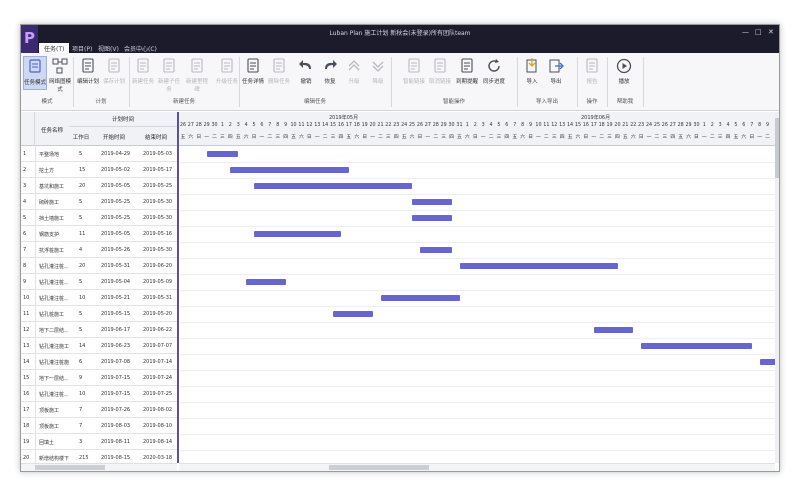 The image size is (800, 500). I want to click on table-row: 11 钻孔桩施工 5 2019-05-15 2019-05-20, so click(99, 314).